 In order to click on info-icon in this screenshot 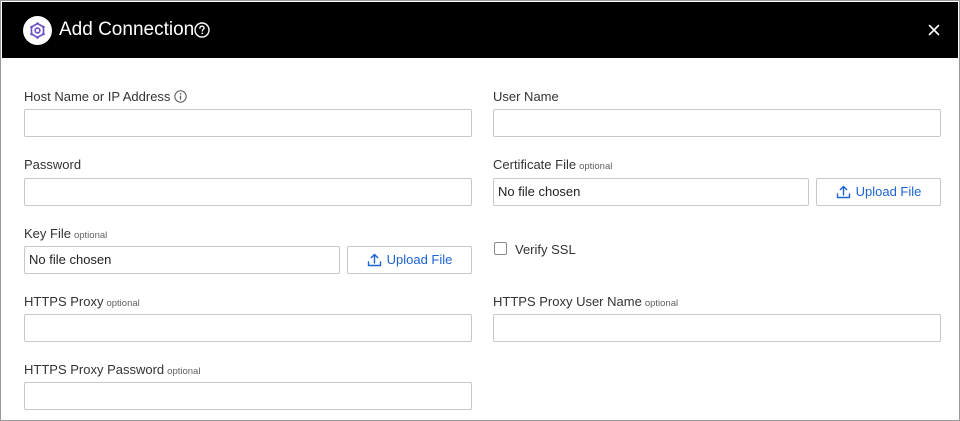, I will do `click(181, 98)`.